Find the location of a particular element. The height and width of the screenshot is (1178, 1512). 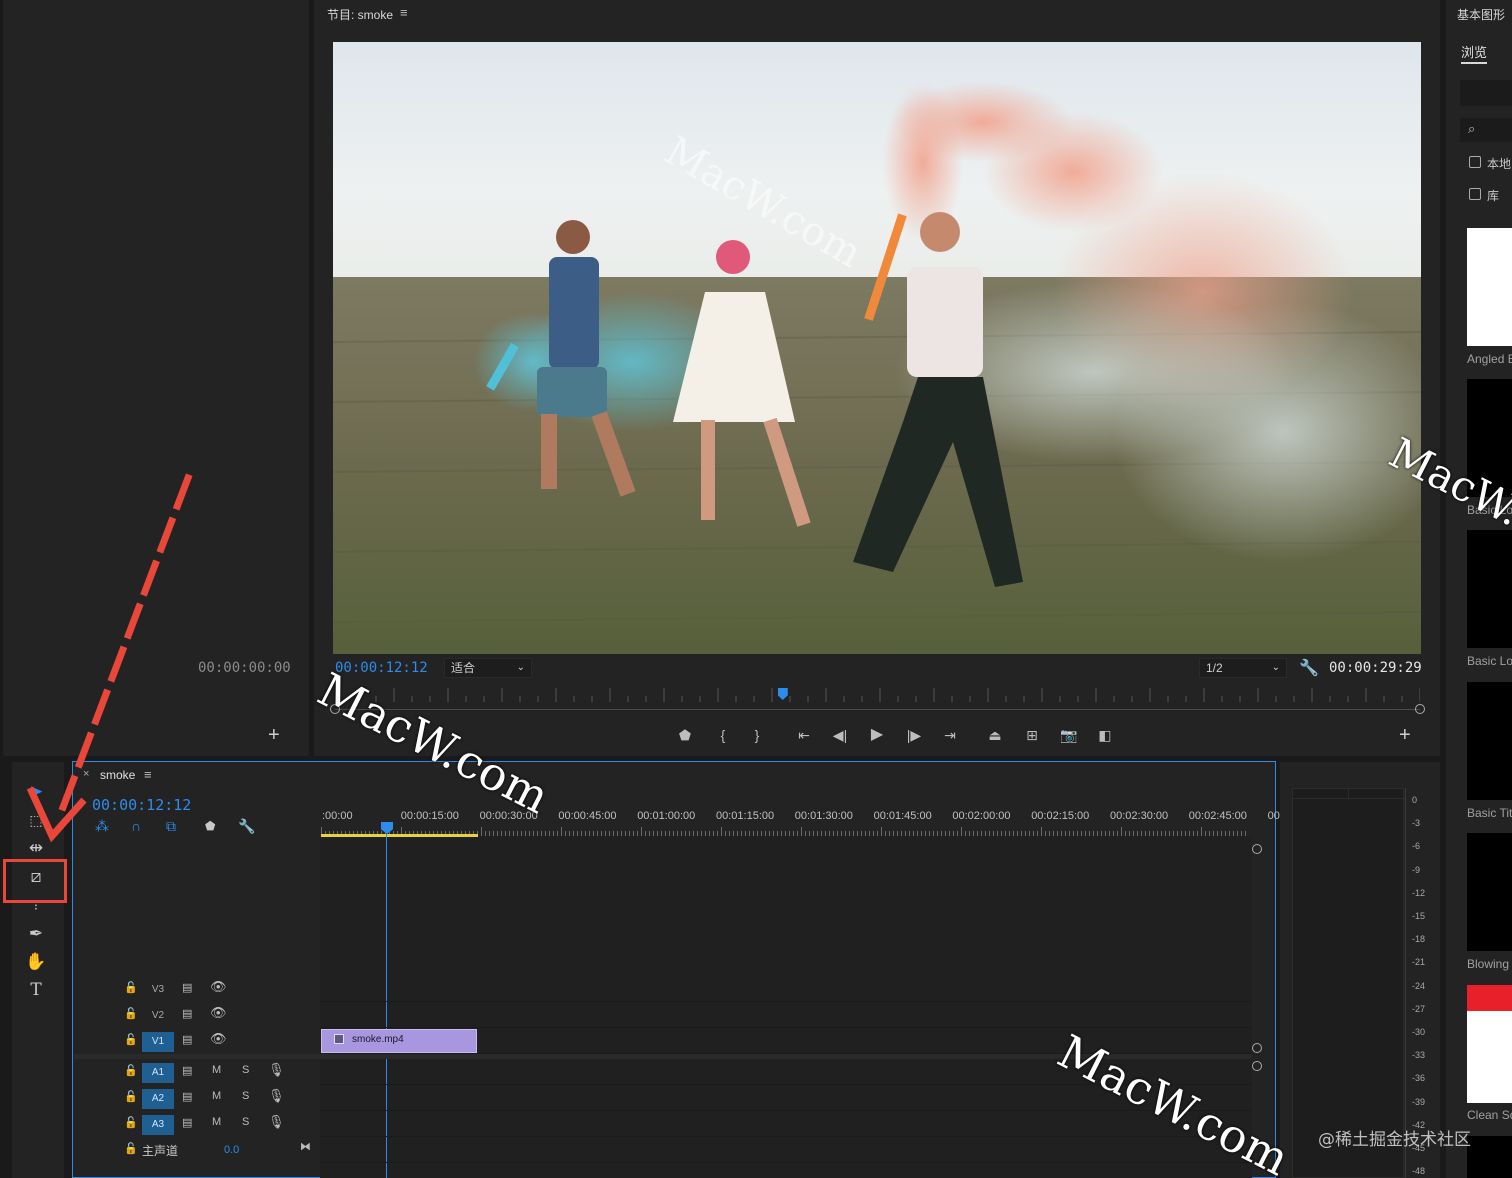

go-to-out-icon: ⇥ is located at coordinates (950, 735).